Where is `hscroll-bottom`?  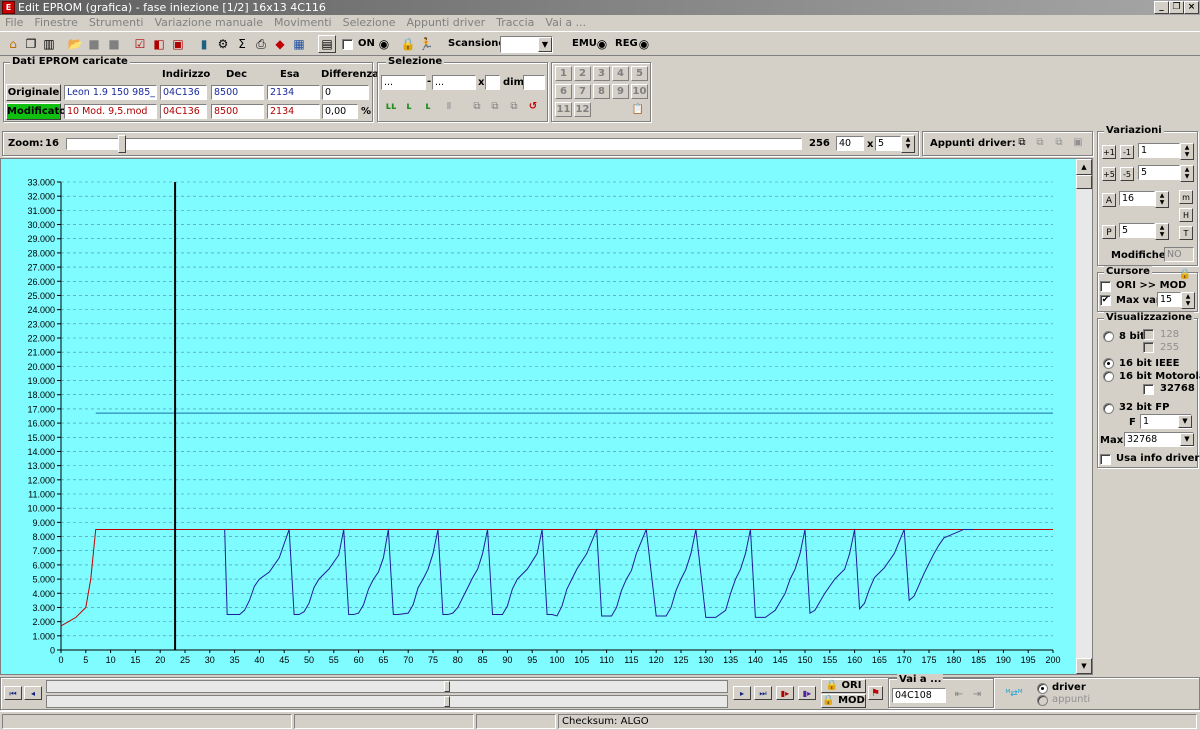
hscroll-bottom is located at coordinates (387, 701).